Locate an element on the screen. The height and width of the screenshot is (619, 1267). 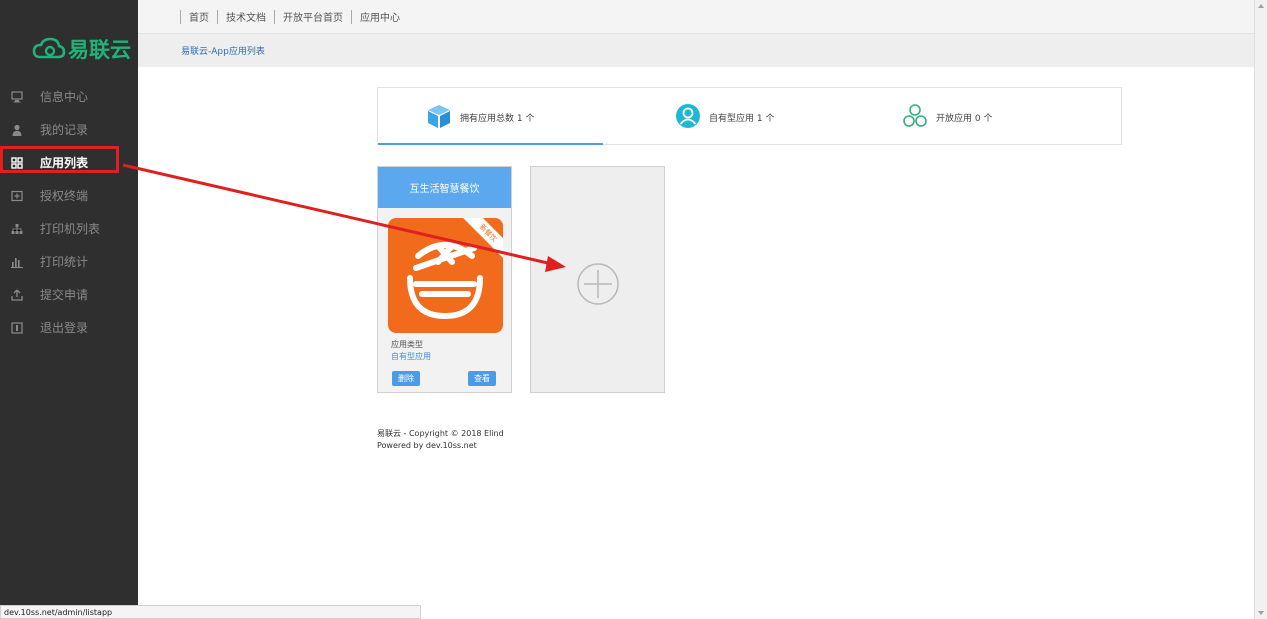
logout-icon is located at coordinates (17, 328).